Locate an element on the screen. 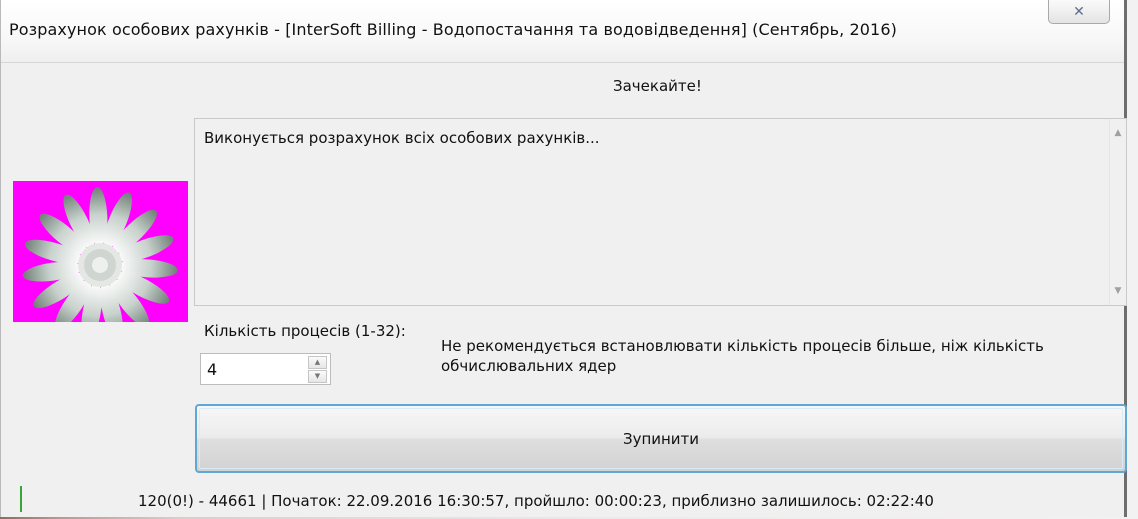  wait-label: Зачекайте! is located at coordinates (657, 86).